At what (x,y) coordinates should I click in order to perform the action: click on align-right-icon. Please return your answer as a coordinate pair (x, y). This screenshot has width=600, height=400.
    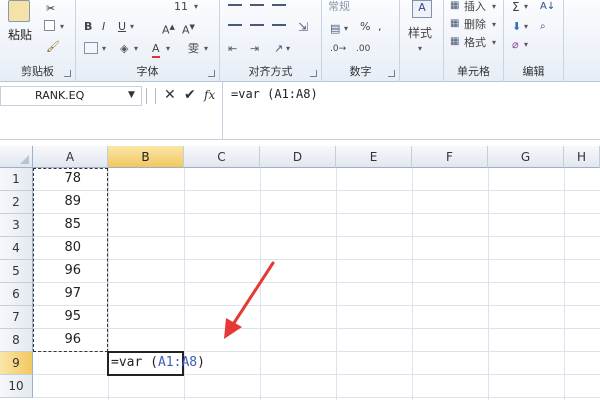
    Looking at the image, I should click on (279, 25).